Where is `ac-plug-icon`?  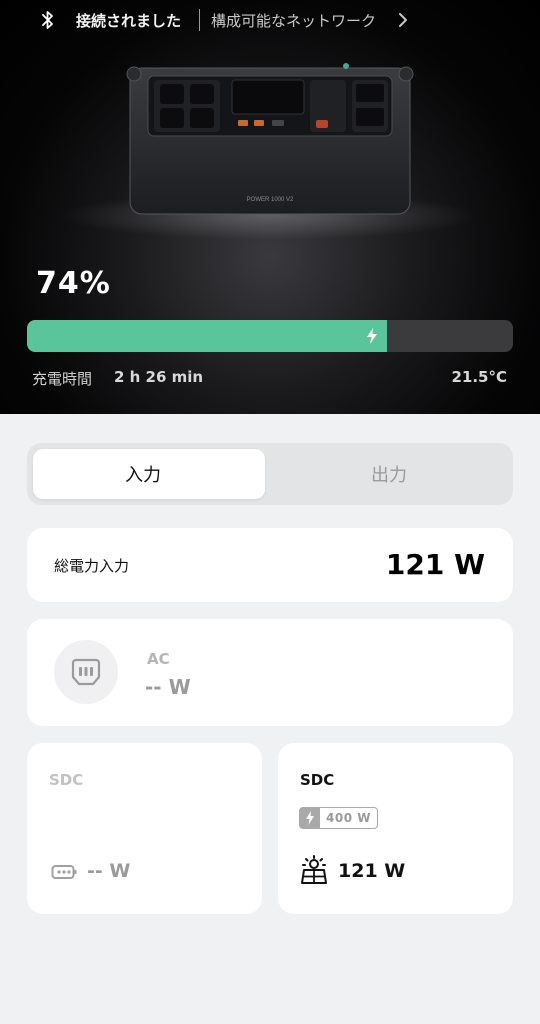
ac-plug-icon is located at coordinates (86, 672).